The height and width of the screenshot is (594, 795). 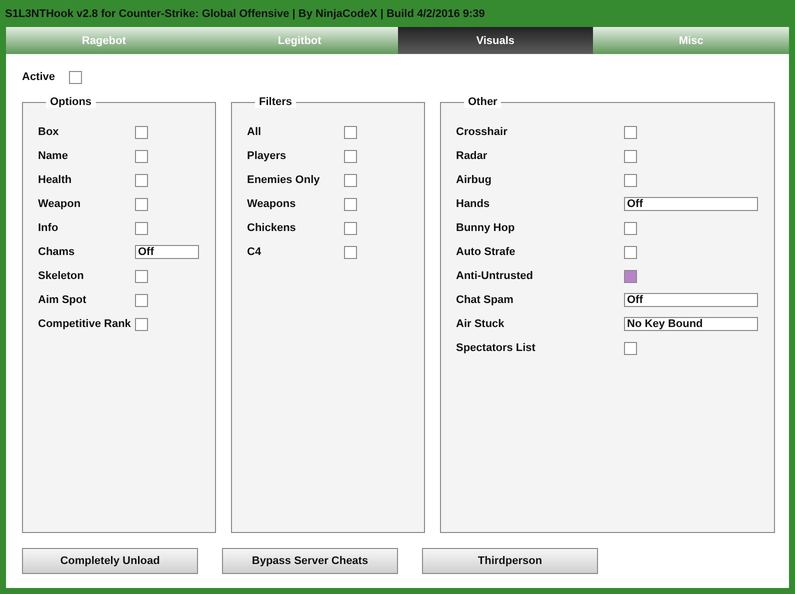 What do you see at coordinates (283, 180) in the screenshot?
I see `option-label: Enemies Only` at bounding box center [283, 180].